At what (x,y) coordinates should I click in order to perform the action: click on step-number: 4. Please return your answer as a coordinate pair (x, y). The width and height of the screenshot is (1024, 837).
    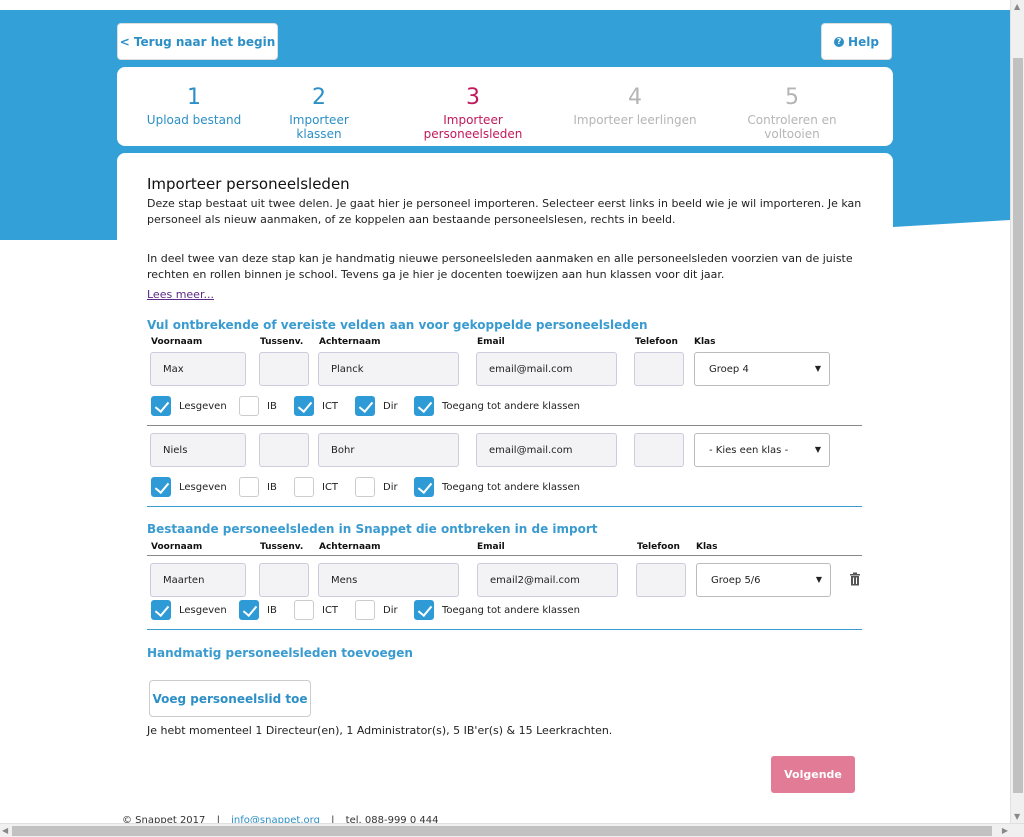
    Looking at the image, I should click on (635, 97).